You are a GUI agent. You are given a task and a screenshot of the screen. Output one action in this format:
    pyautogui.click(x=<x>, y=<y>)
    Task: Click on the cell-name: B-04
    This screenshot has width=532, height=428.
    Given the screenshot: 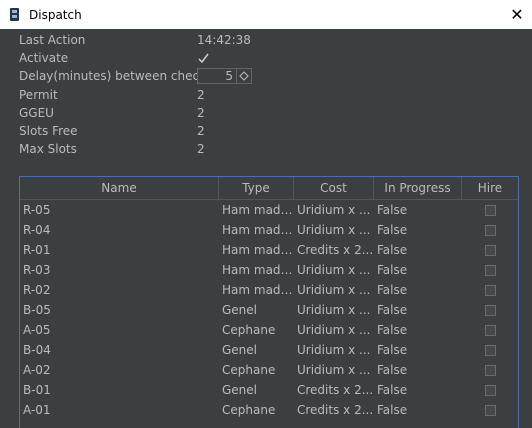 What is the action you would take?
    pyautogui.click(x=37, y=350)
    